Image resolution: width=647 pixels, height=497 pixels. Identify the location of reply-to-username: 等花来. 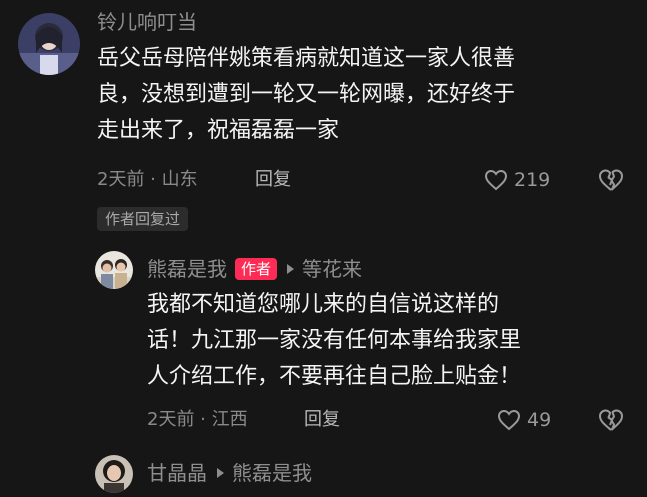
(332, 269).